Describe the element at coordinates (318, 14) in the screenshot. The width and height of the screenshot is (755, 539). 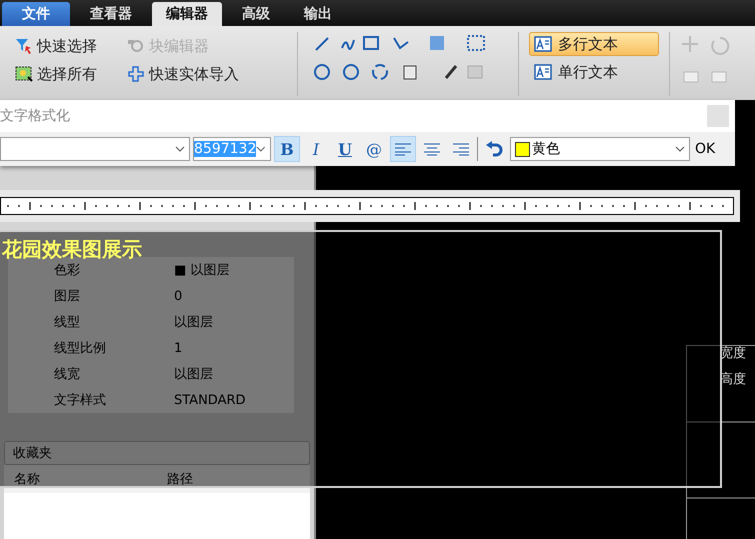
I see `menu-tab: 输出` at that location.